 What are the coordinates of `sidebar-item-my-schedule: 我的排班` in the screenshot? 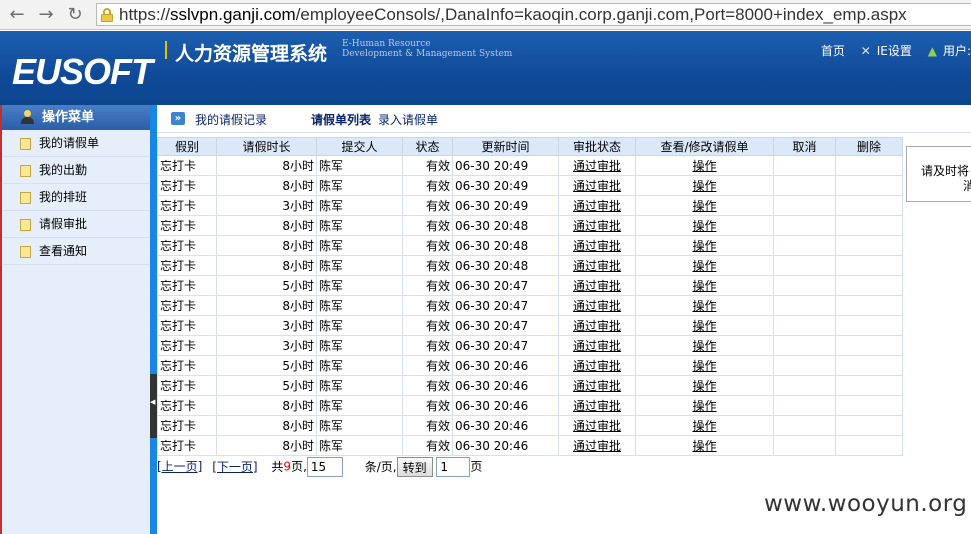 It's located at (76, 197).